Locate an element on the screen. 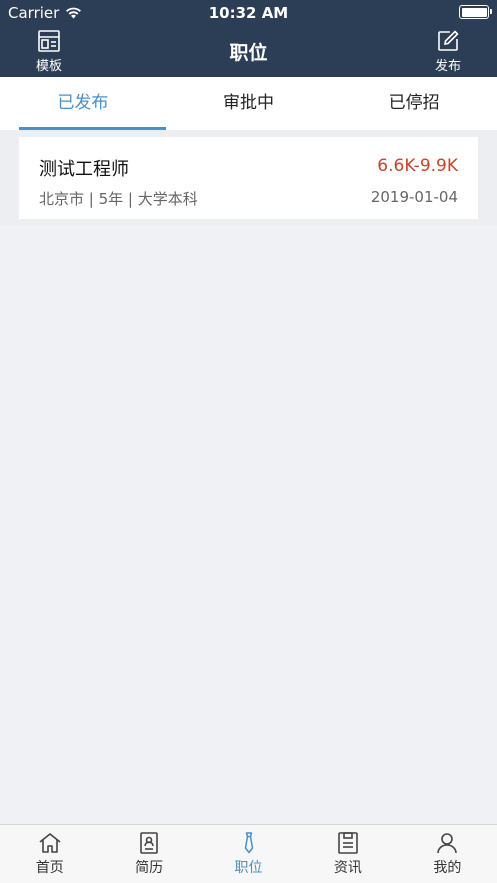 This screenshot has width=497, height=883. tabbar-item-jobs: 职位 is located at coordinates (248, 854).